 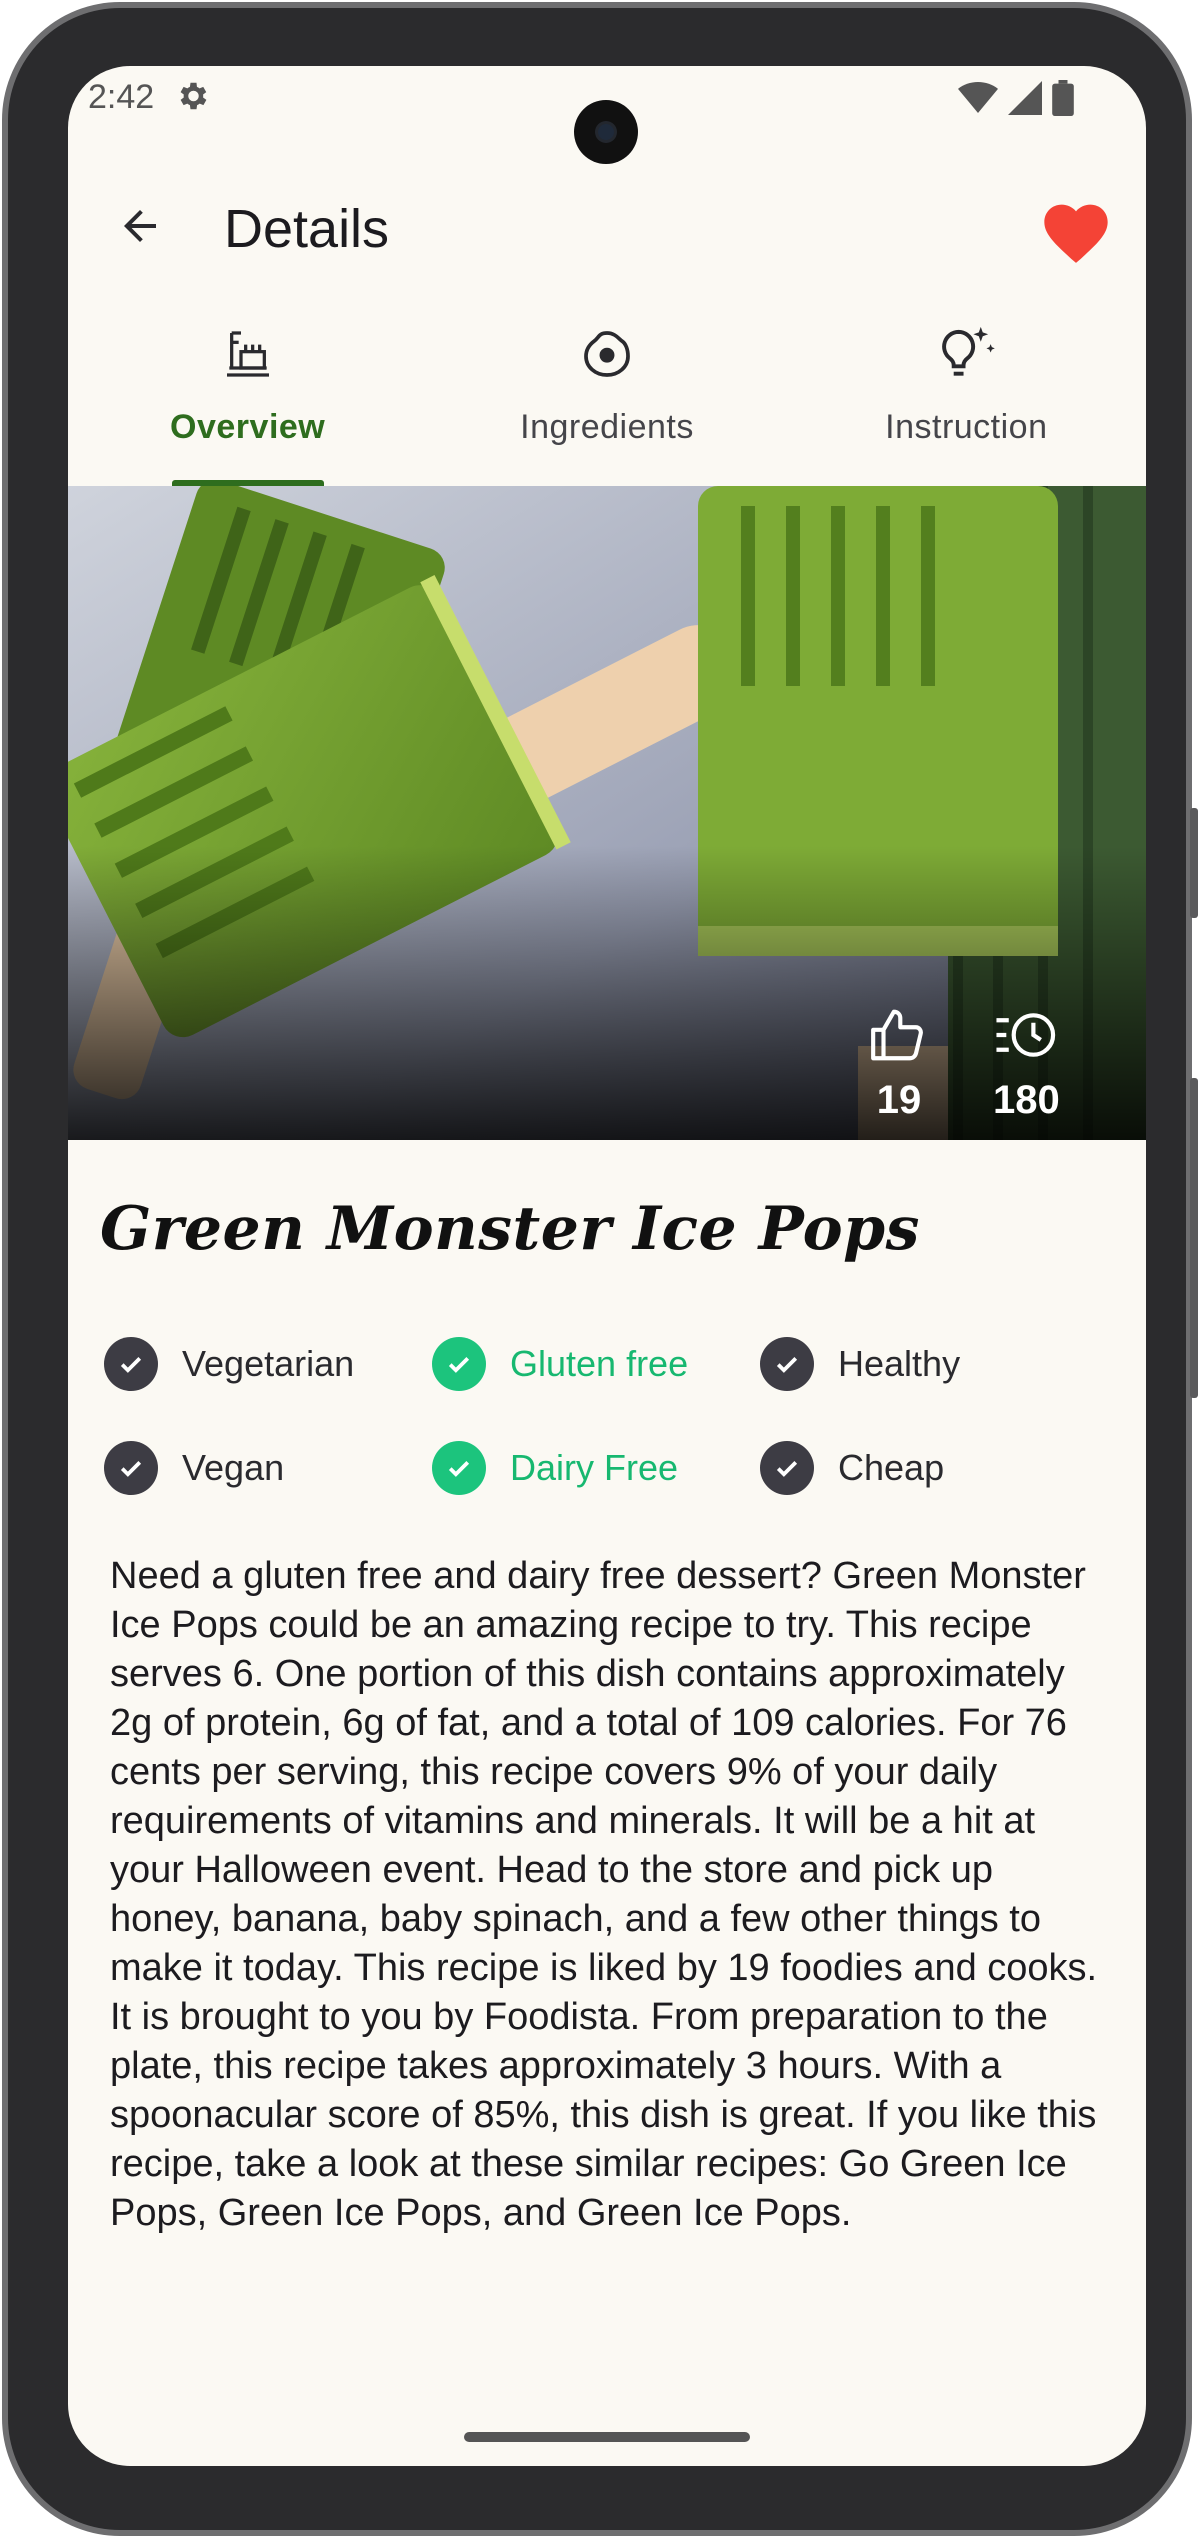 I want to click on lightbulb-icon, so click(x=966, y=354).